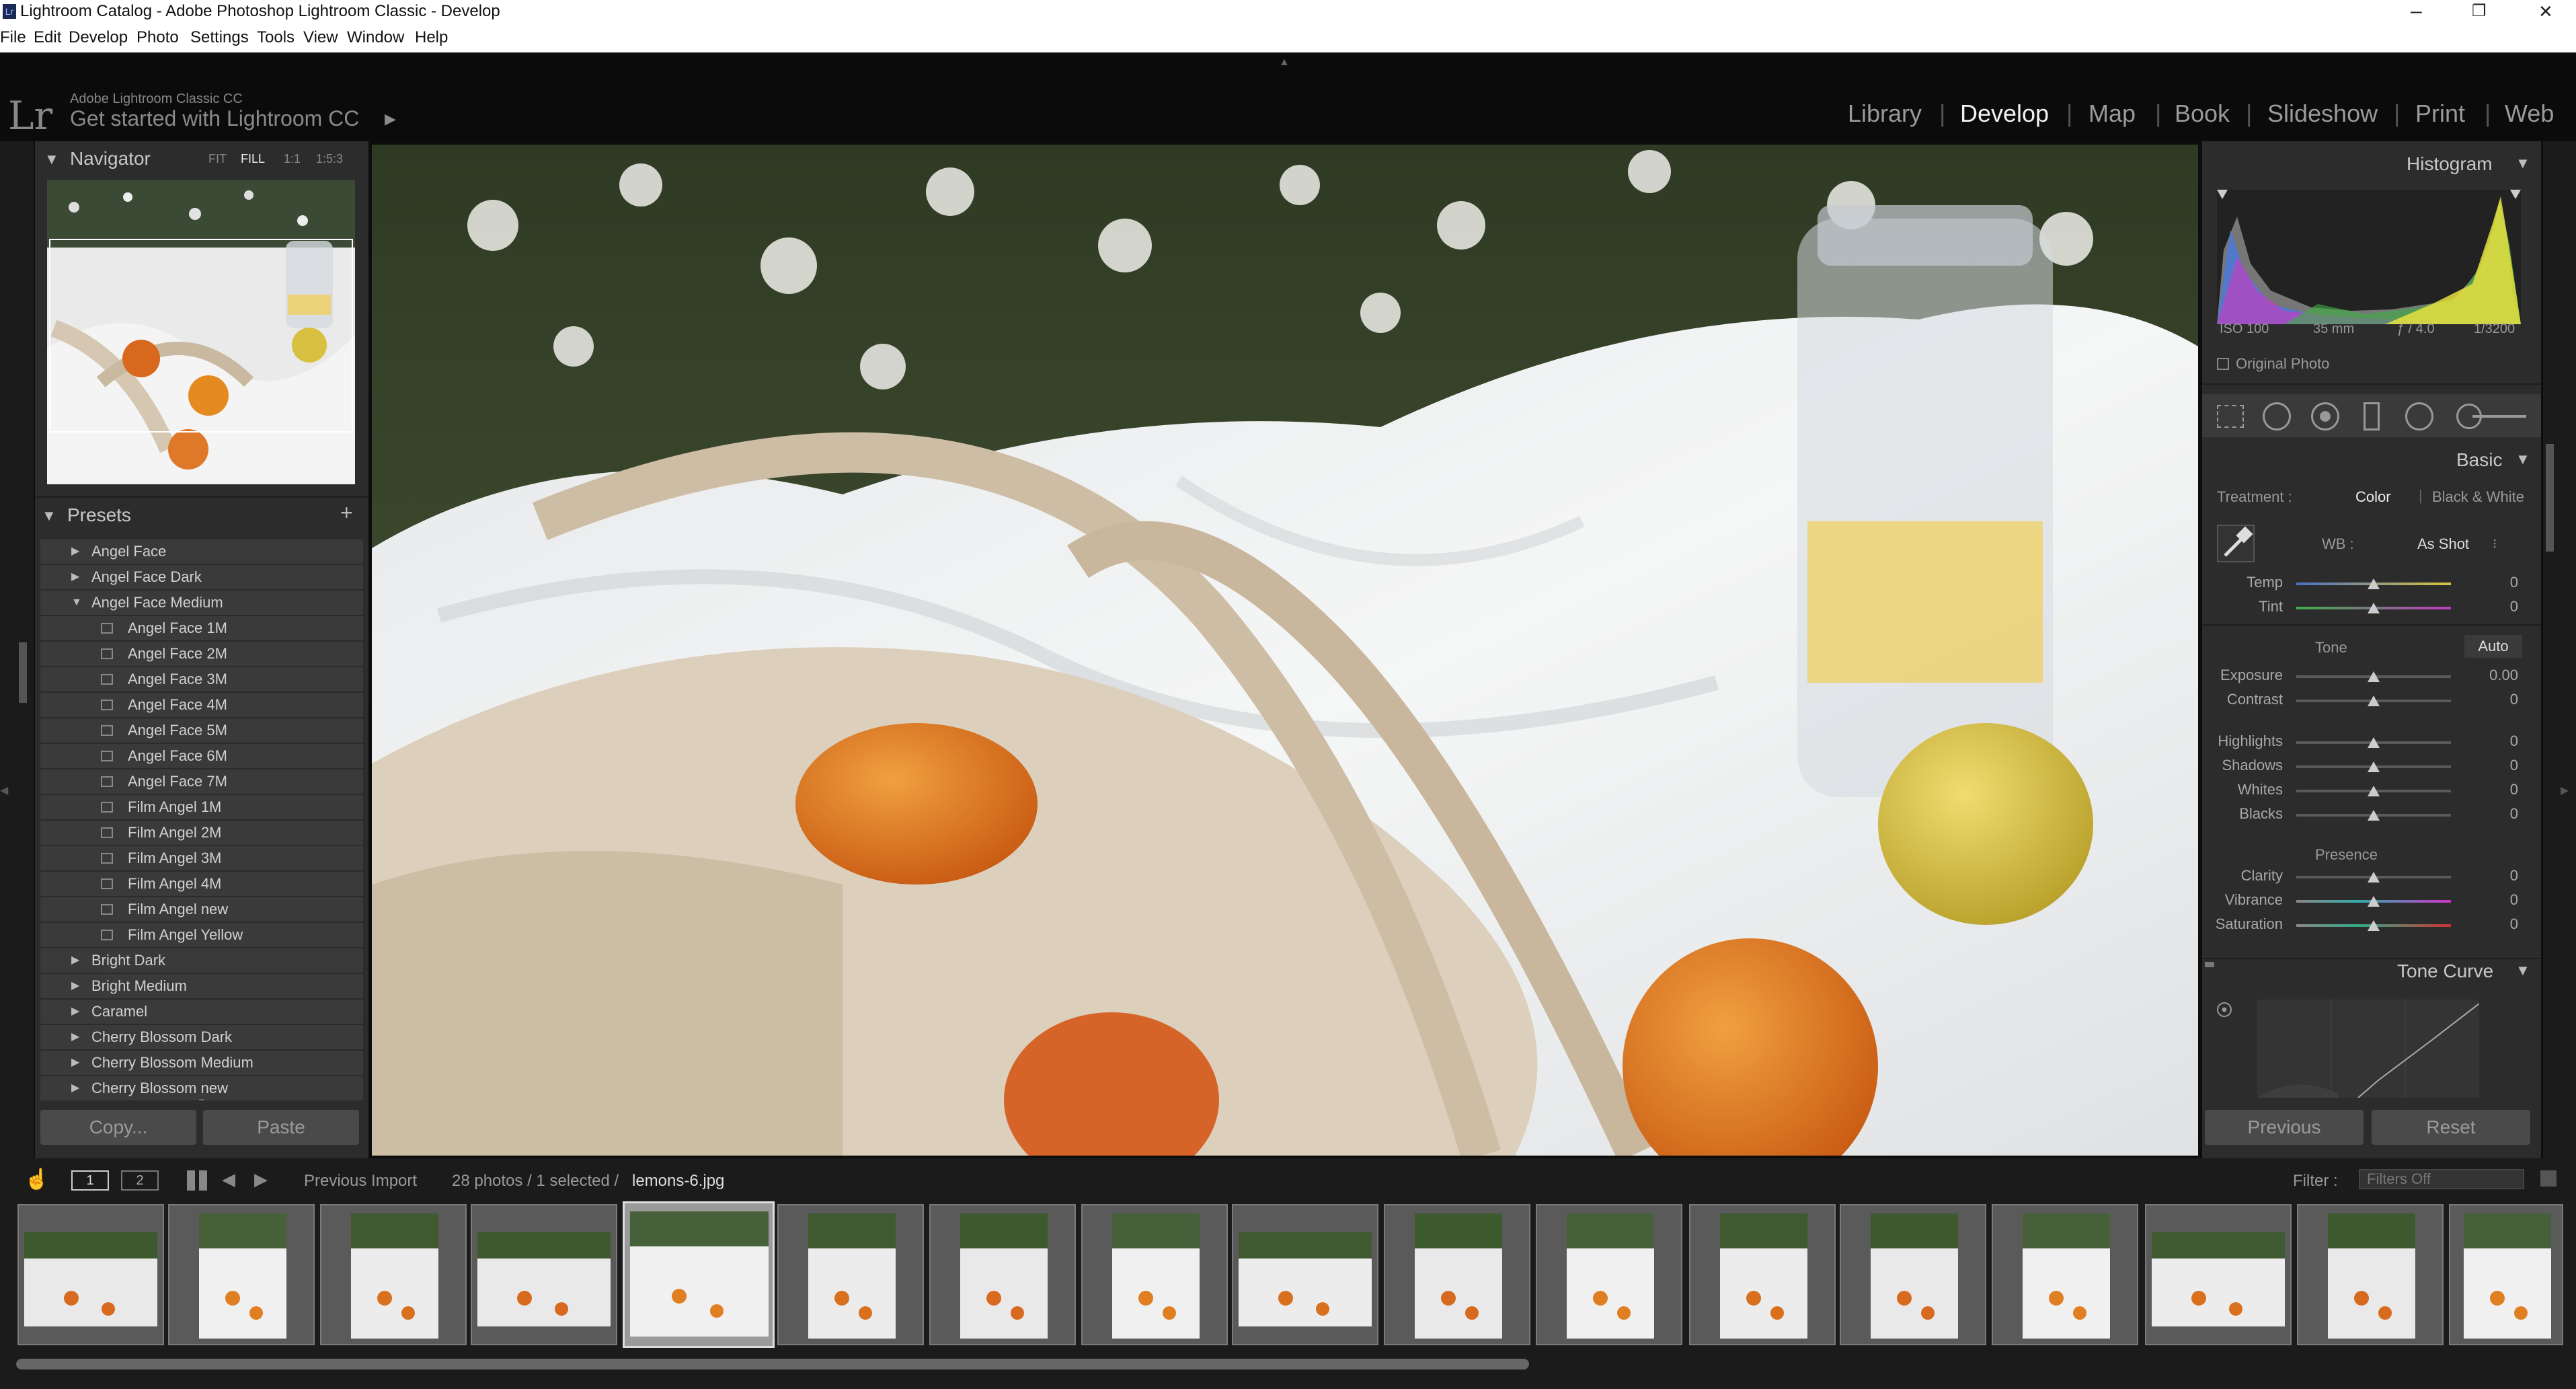  I want to click on preset-item: Film Angel 4M, so click(202, 884).